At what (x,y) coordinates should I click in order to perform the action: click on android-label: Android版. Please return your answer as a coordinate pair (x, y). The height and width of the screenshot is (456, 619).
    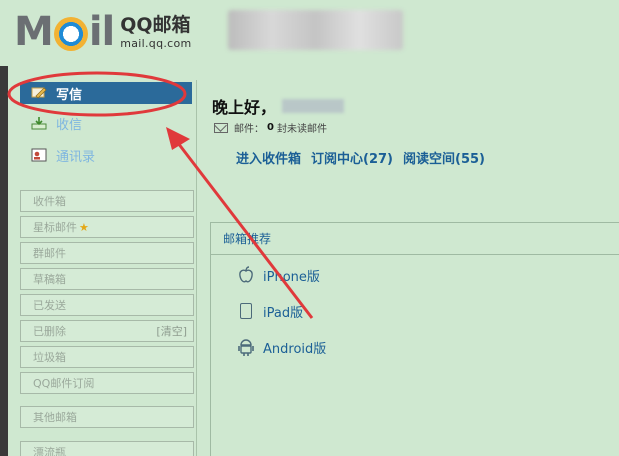
    Looking at the image, I should click on (295, 349).